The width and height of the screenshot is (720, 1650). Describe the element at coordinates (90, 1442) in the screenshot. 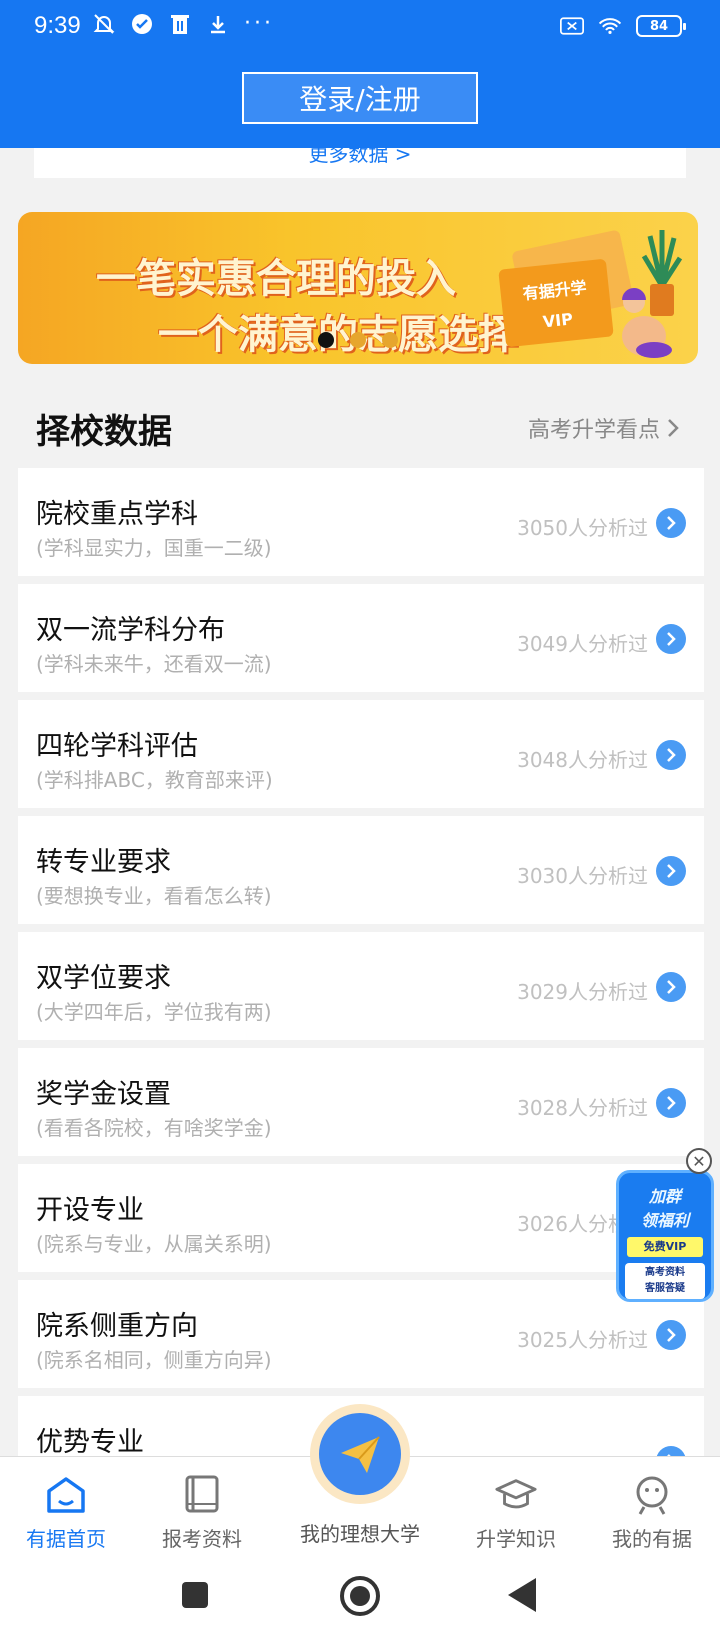

I see `item-title: 优势专业` at that location.